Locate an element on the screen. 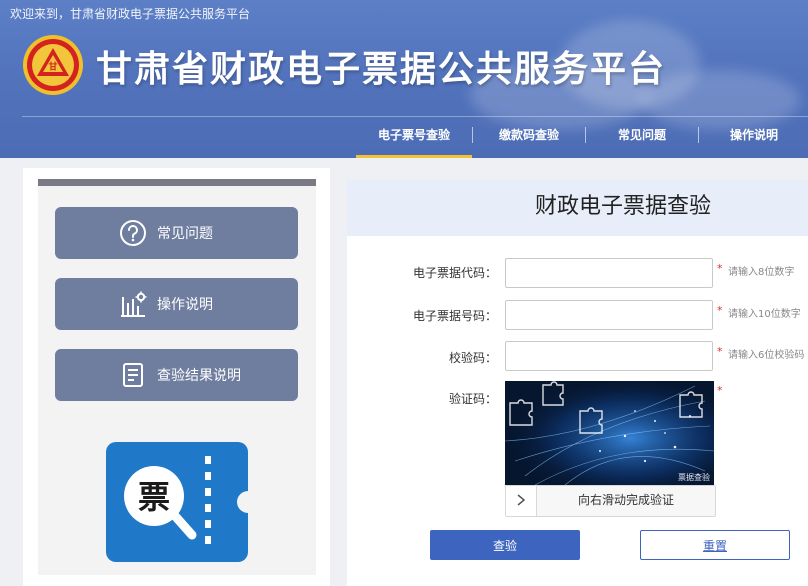 Image resolution: width=808 pixels, height=586 pixels. slide-verify-text: 向右滑动完成验证 is located at coordinates (625, 500).